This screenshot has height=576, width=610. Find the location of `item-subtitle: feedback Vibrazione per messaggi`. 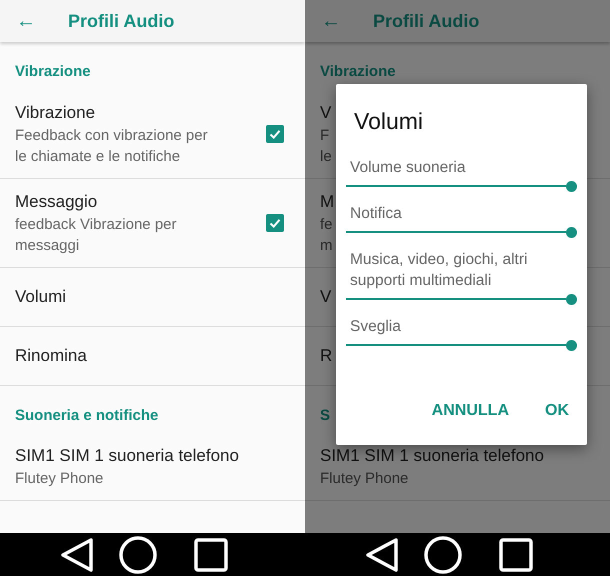

item-subtitle: feedback Vibrazione per messaggi is located at coordinates (95, 235).